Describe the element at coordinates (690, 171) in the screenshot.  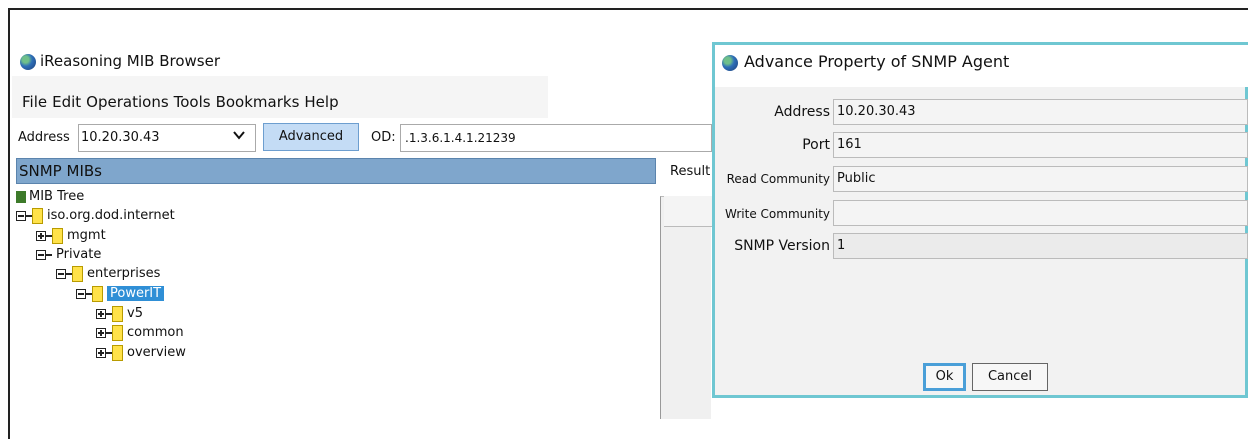
I see `result-tab: Result` at that location.